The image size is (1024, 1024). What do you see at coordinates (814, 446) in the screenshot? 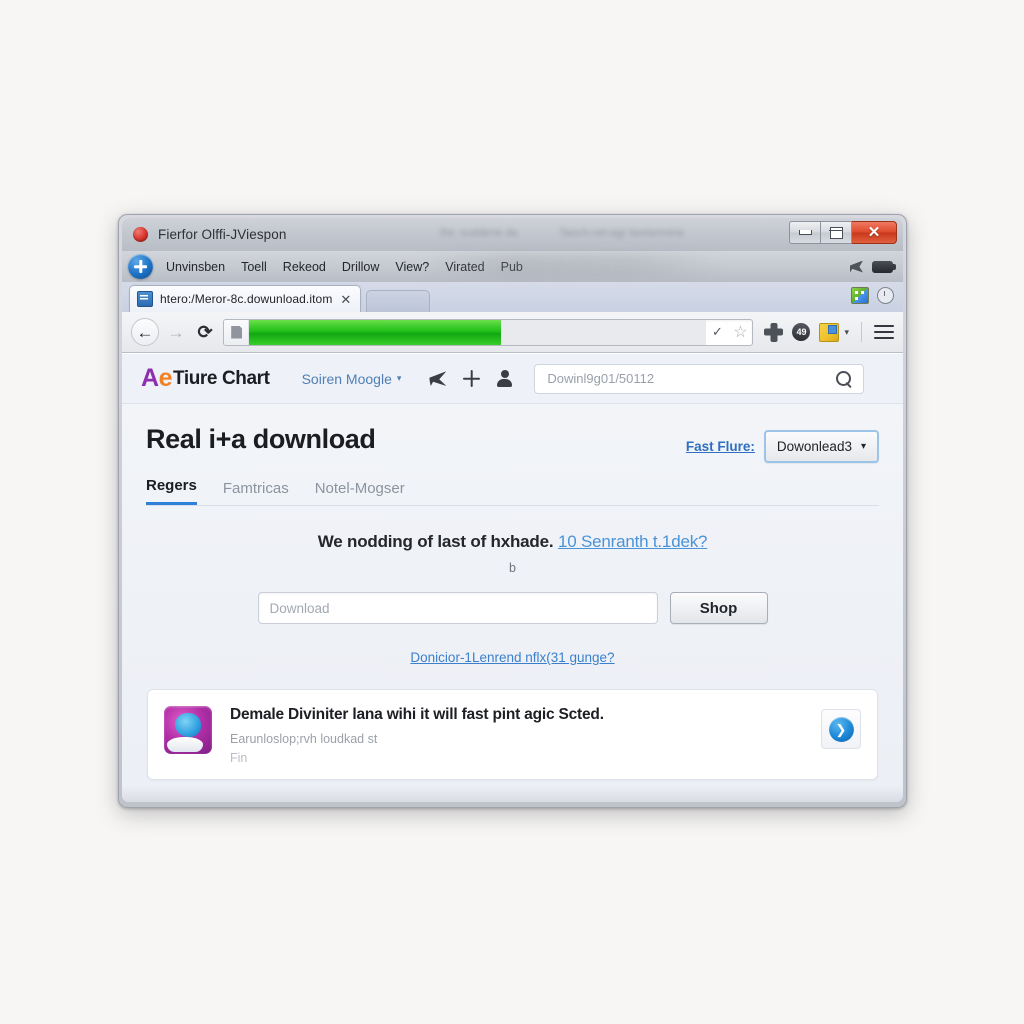
I see `dropdown-value: Dowonlead3` at bounding box center [814, 446].